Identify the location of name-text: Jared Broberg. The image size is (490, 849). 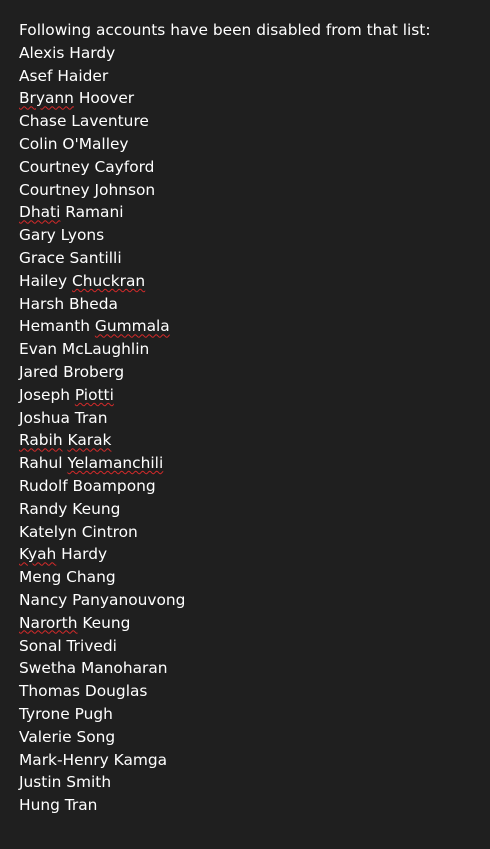
(72, 371).